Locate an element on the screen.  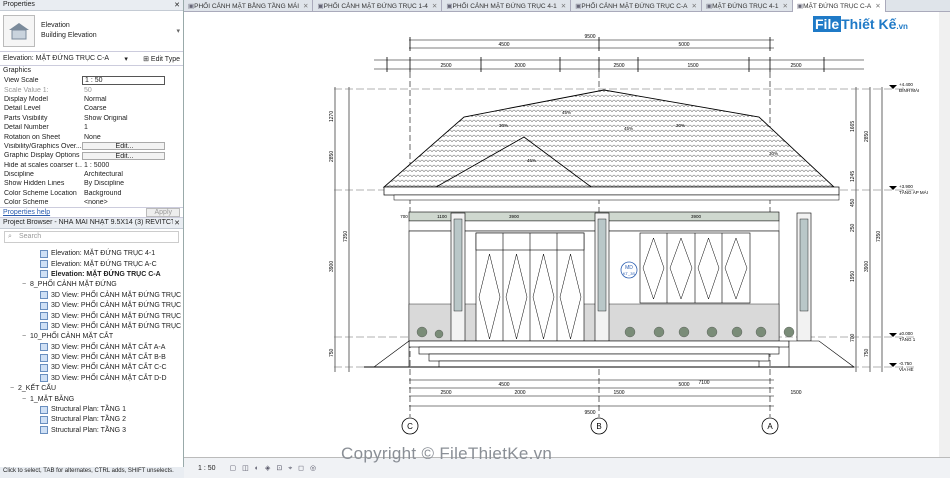
tree-item: Structural Plan: TẦNG 2 is located at coordinates (91, 420).